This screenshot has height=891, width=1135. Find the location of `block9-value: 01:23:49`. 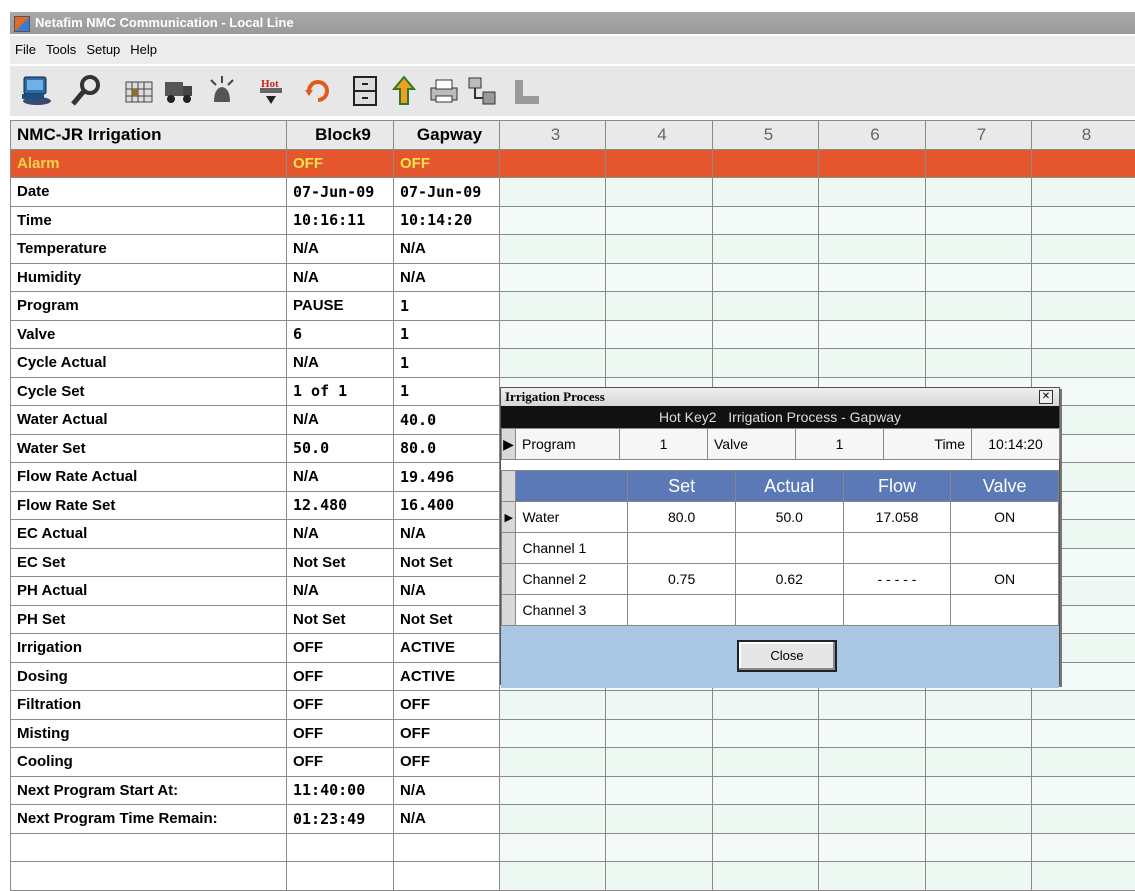

block9-value: 01:23:49 is located at coordinates (340, 819).